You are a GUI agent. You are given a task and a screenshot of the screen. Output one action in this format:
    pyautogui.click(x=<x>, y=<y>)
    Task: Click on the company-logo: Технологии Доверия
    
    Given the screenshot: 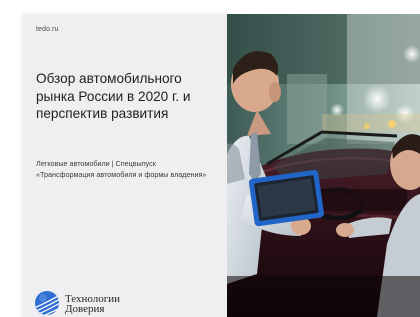 What is the action you would take?
    pyautogui.click(x=94, y=303)
    